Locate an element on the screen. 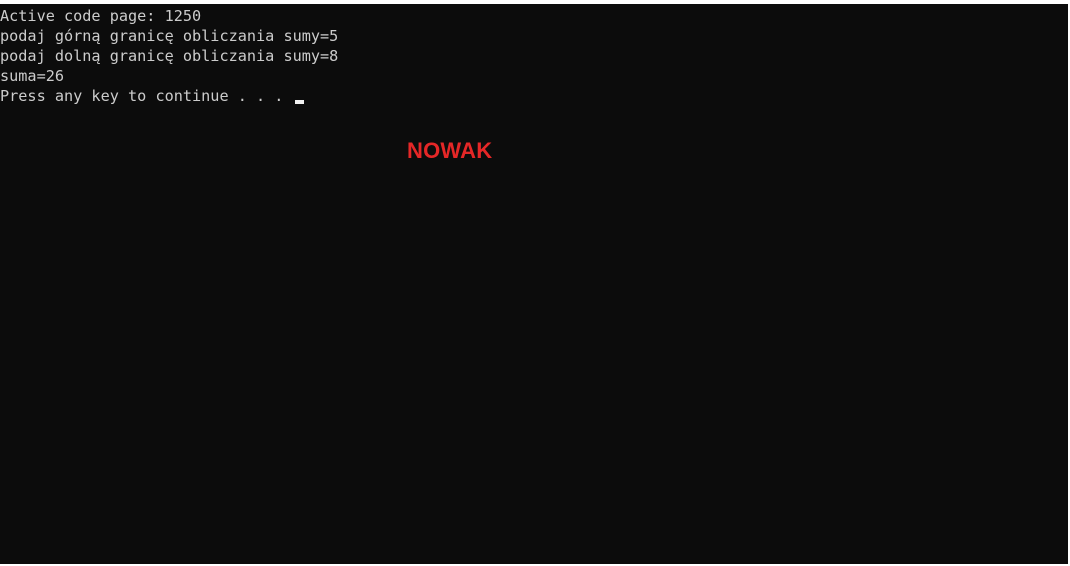 The height and width of the screenshot is (566, 1070). console-line-text: podaj górną granicę obliczania sumy=5 is located at coordinates (169, 36).